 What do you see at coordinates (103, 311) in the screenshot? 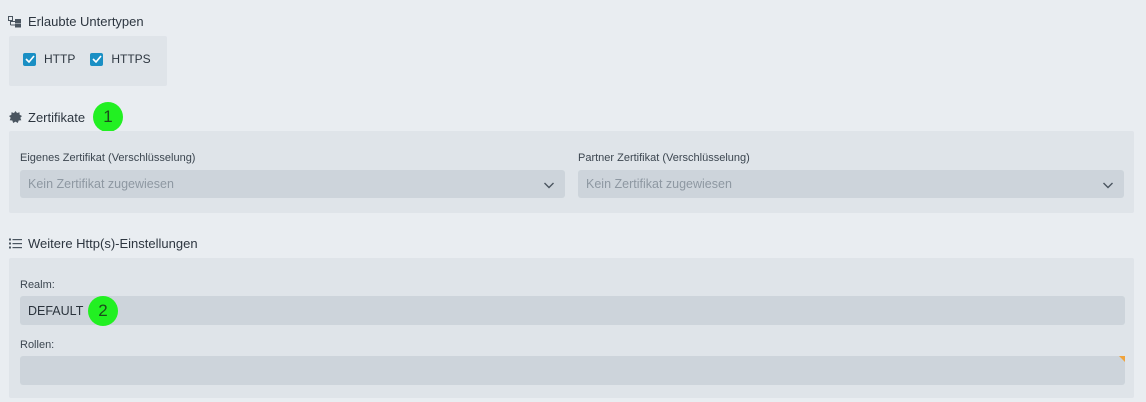
I see `annotation-marker-2: 2` at bounding box center [103, 311].